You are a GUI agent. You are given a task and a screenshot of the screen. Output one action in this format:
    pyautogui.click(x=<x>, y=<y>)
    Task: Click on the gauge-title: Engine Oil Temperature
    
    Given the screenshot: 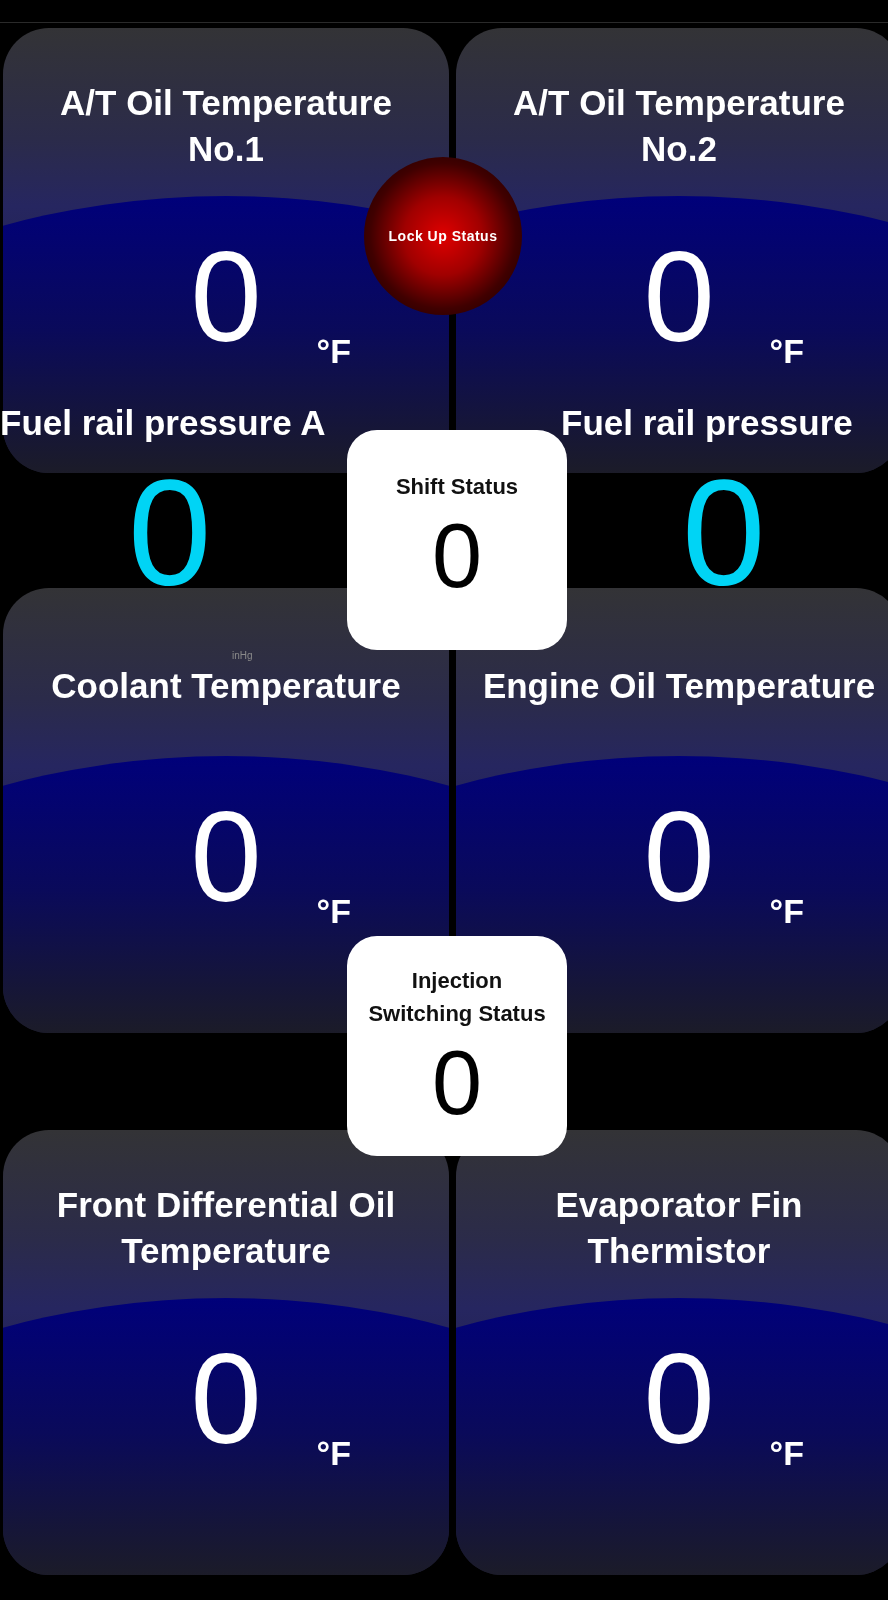 What is the action you would take?
    pyautogui.click(x=679, y=685)
    